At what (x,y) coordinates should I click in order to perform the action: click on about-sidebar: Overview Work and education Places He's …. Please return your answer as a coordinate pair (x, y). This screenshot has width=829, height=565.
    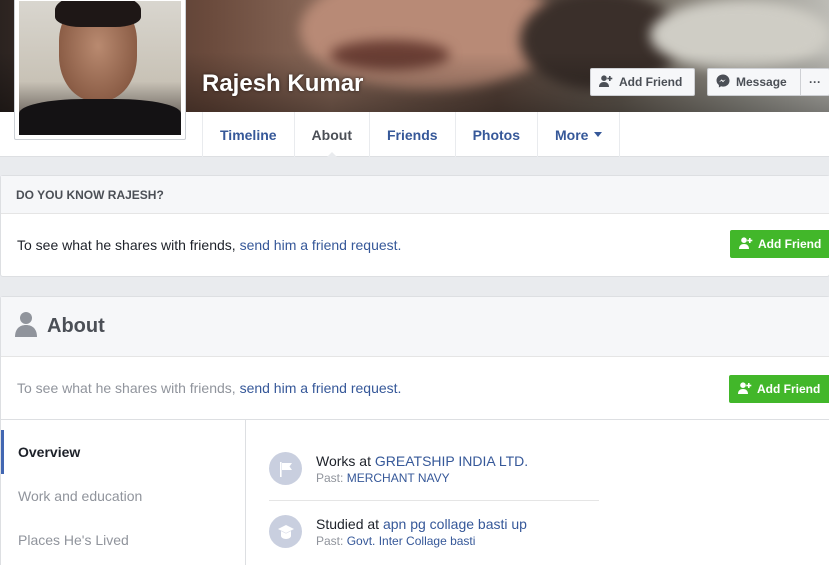
    Looking at the image, I should click on (123, 492).